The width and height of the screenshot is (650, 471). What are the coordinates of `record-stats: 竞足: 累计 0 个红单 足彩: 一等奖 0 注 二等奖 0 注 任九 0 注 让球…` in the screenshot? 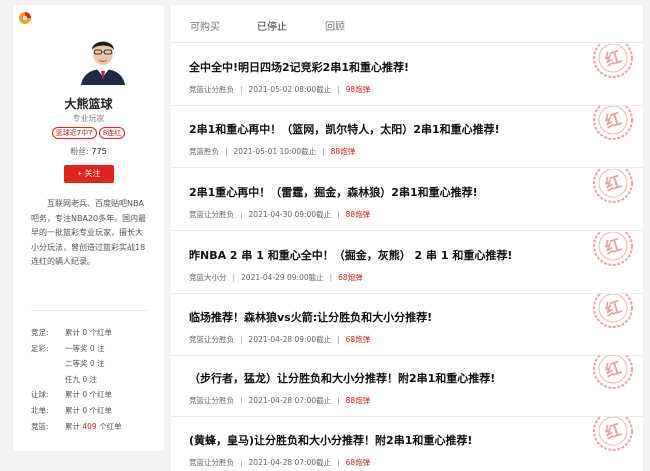 It's located at (93, 379).